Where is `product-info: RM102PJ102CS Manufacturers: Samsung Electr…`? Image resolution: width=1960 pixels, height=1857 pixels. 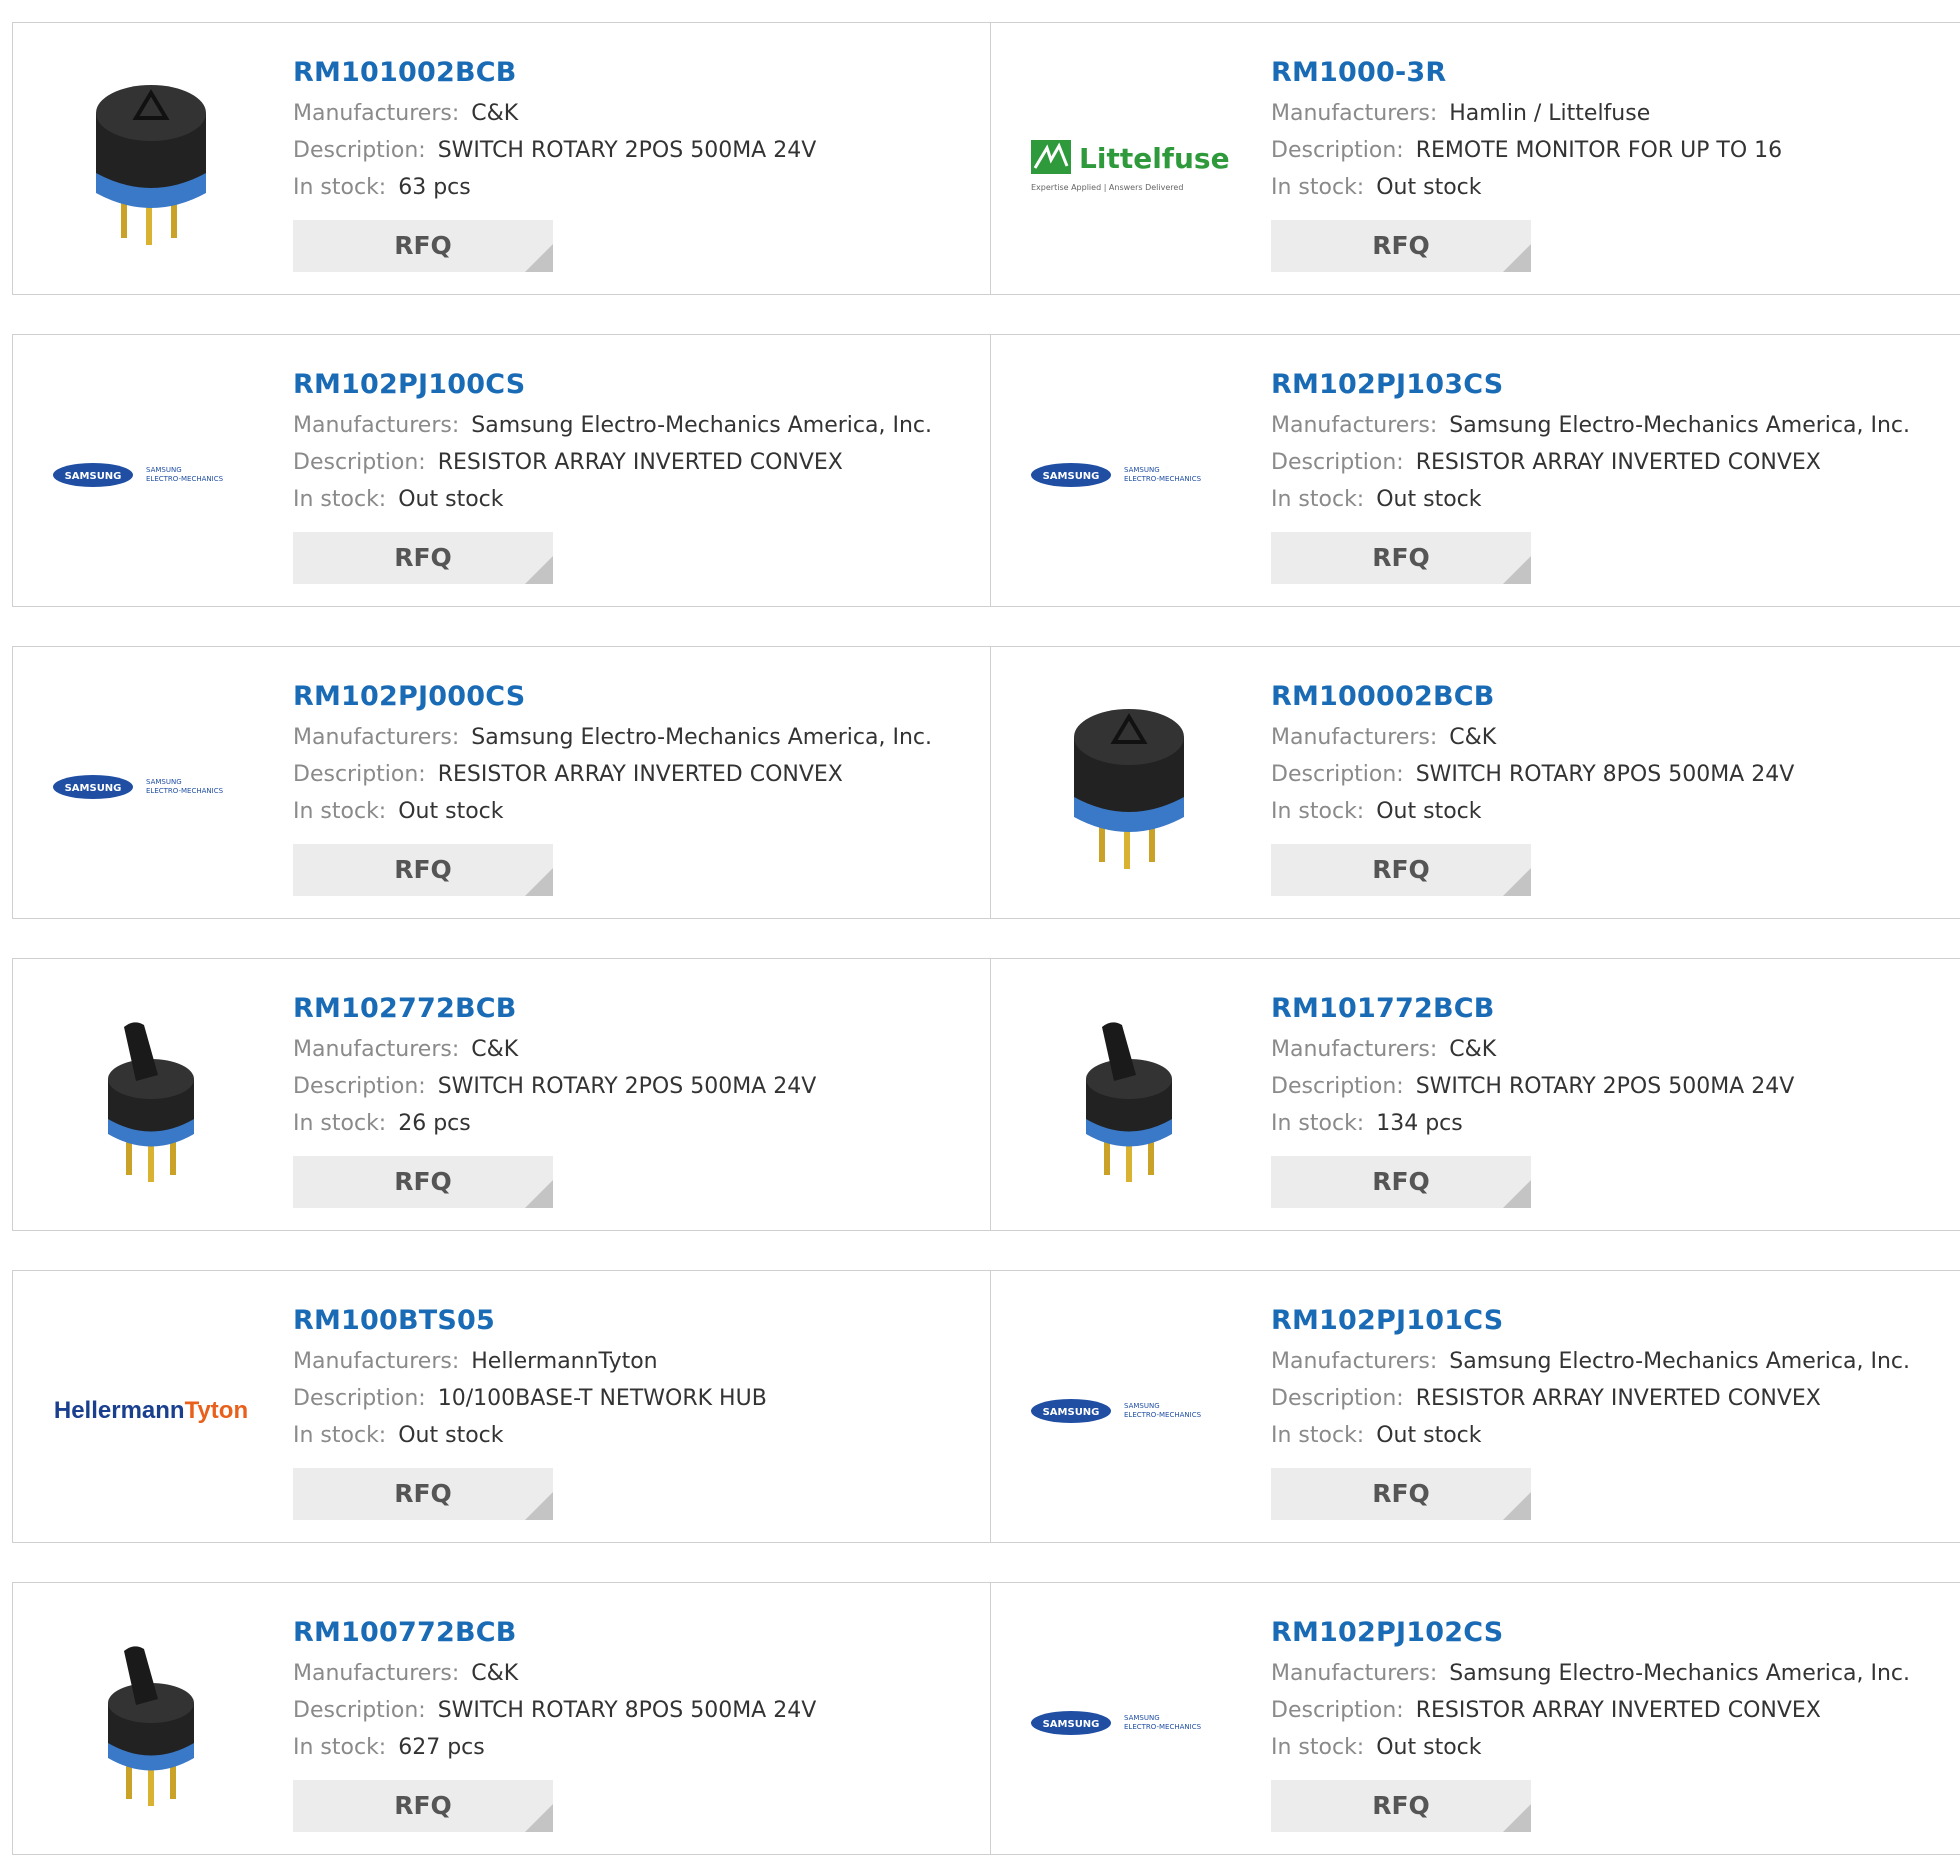 product-info: RM102PJ102CS Manufacturers: Samsung Electr… is located at coordinates (1590, 1721).